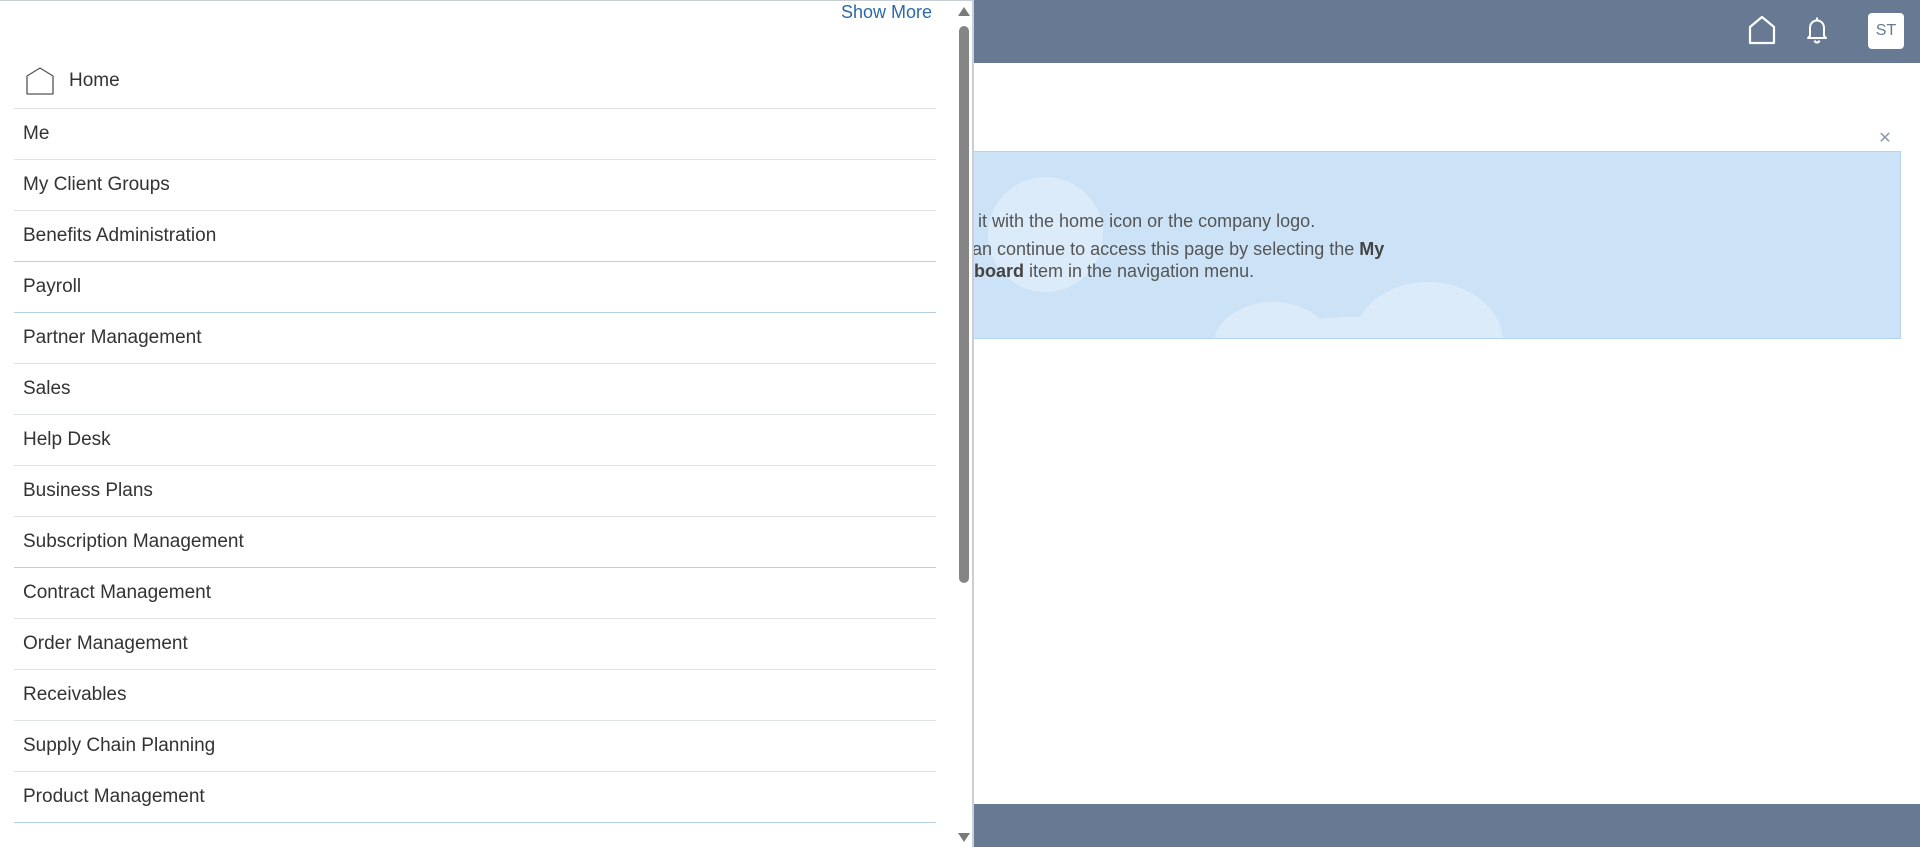 The image size is (1920, 847). Describe the element at coordinates (52, 286) in the screenshot. I see `nav-item-label: Payroll` at that location.